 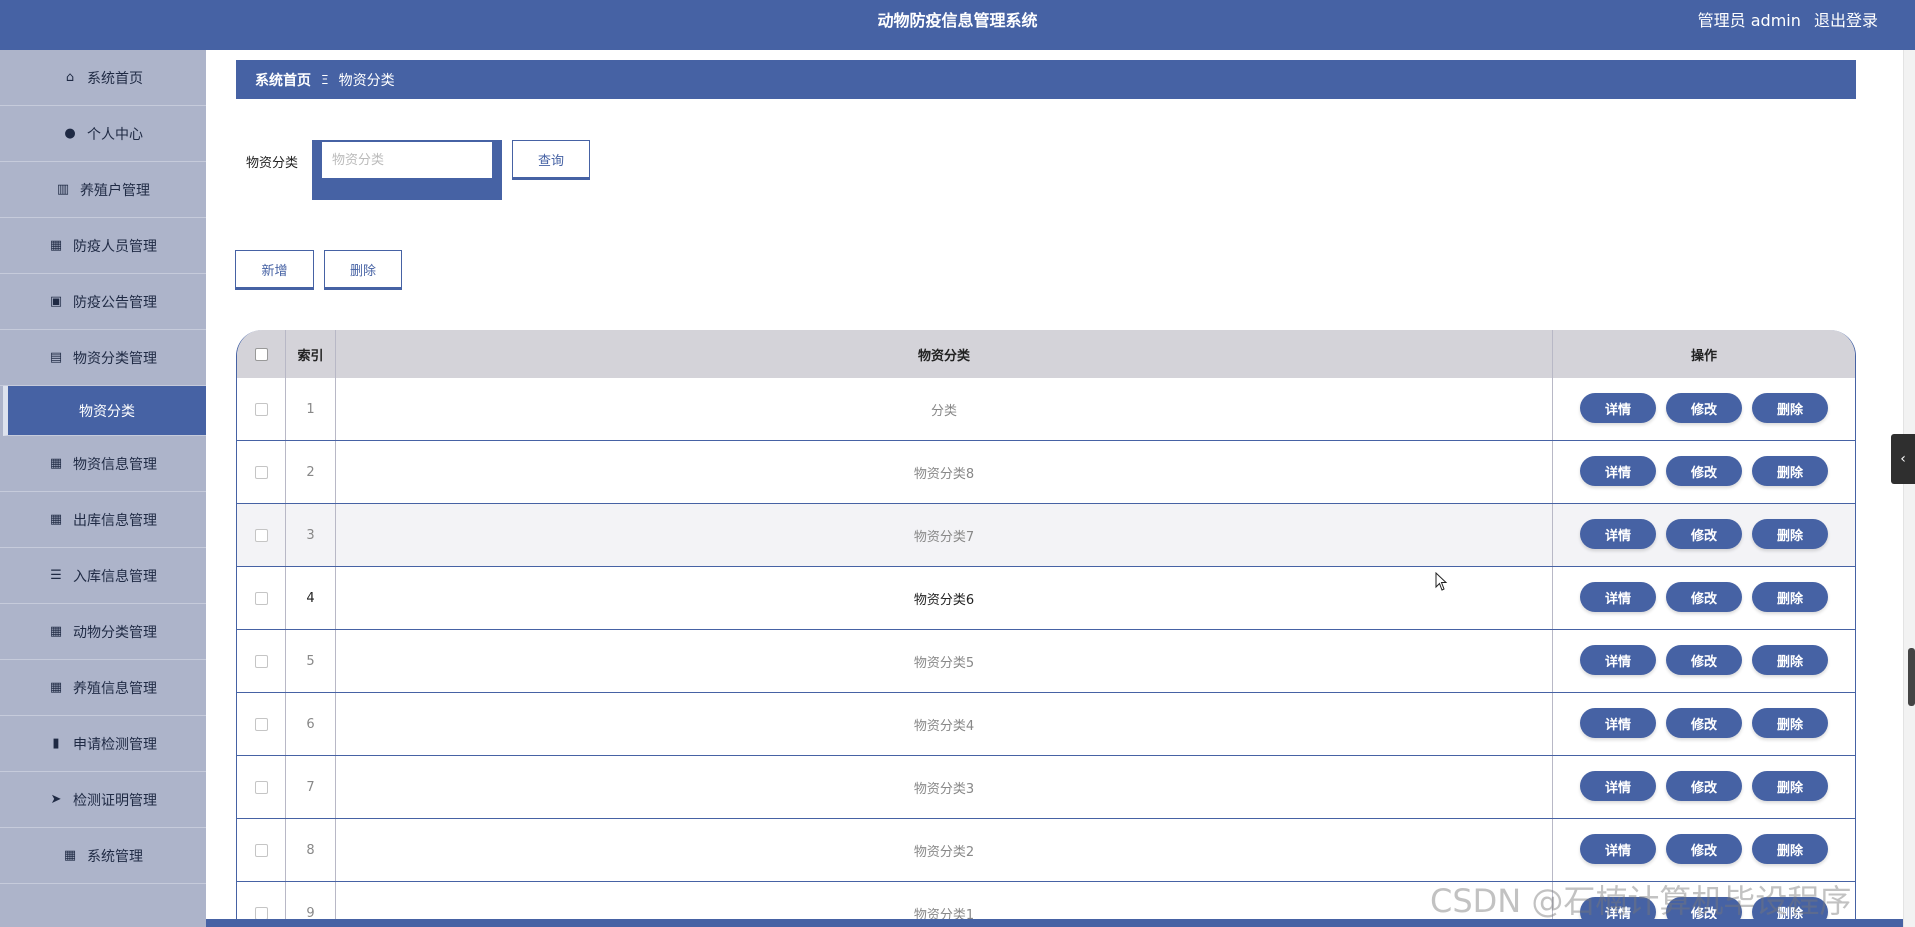 What do you see at coordinates (115, 576) in the screenshot?
I see `sidebar-item-label: 入库信息管理` at bounding box center [115, 576].